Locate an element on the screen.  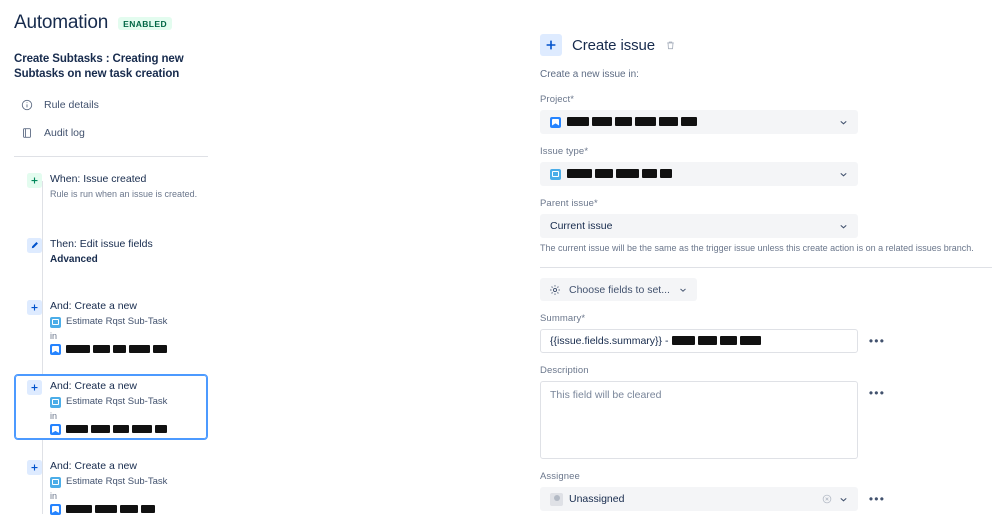
panel-title: Create issue is located at coordinates (614, 45).